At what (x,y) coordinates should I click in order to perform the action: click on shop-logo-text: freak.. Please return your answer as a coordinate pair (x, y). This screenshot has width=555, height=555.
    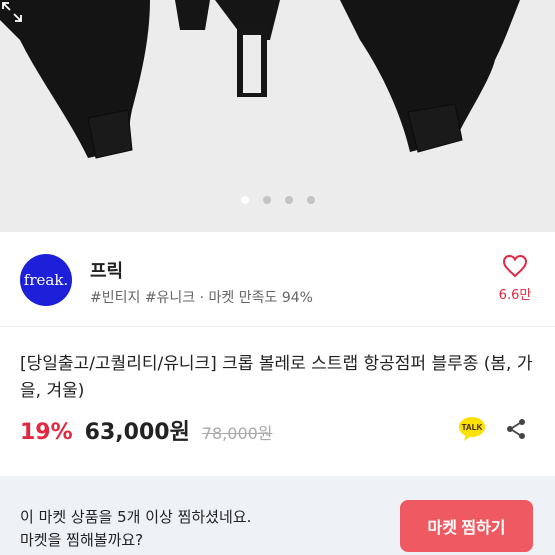
    Looking at the image, I should click on (46, 280).